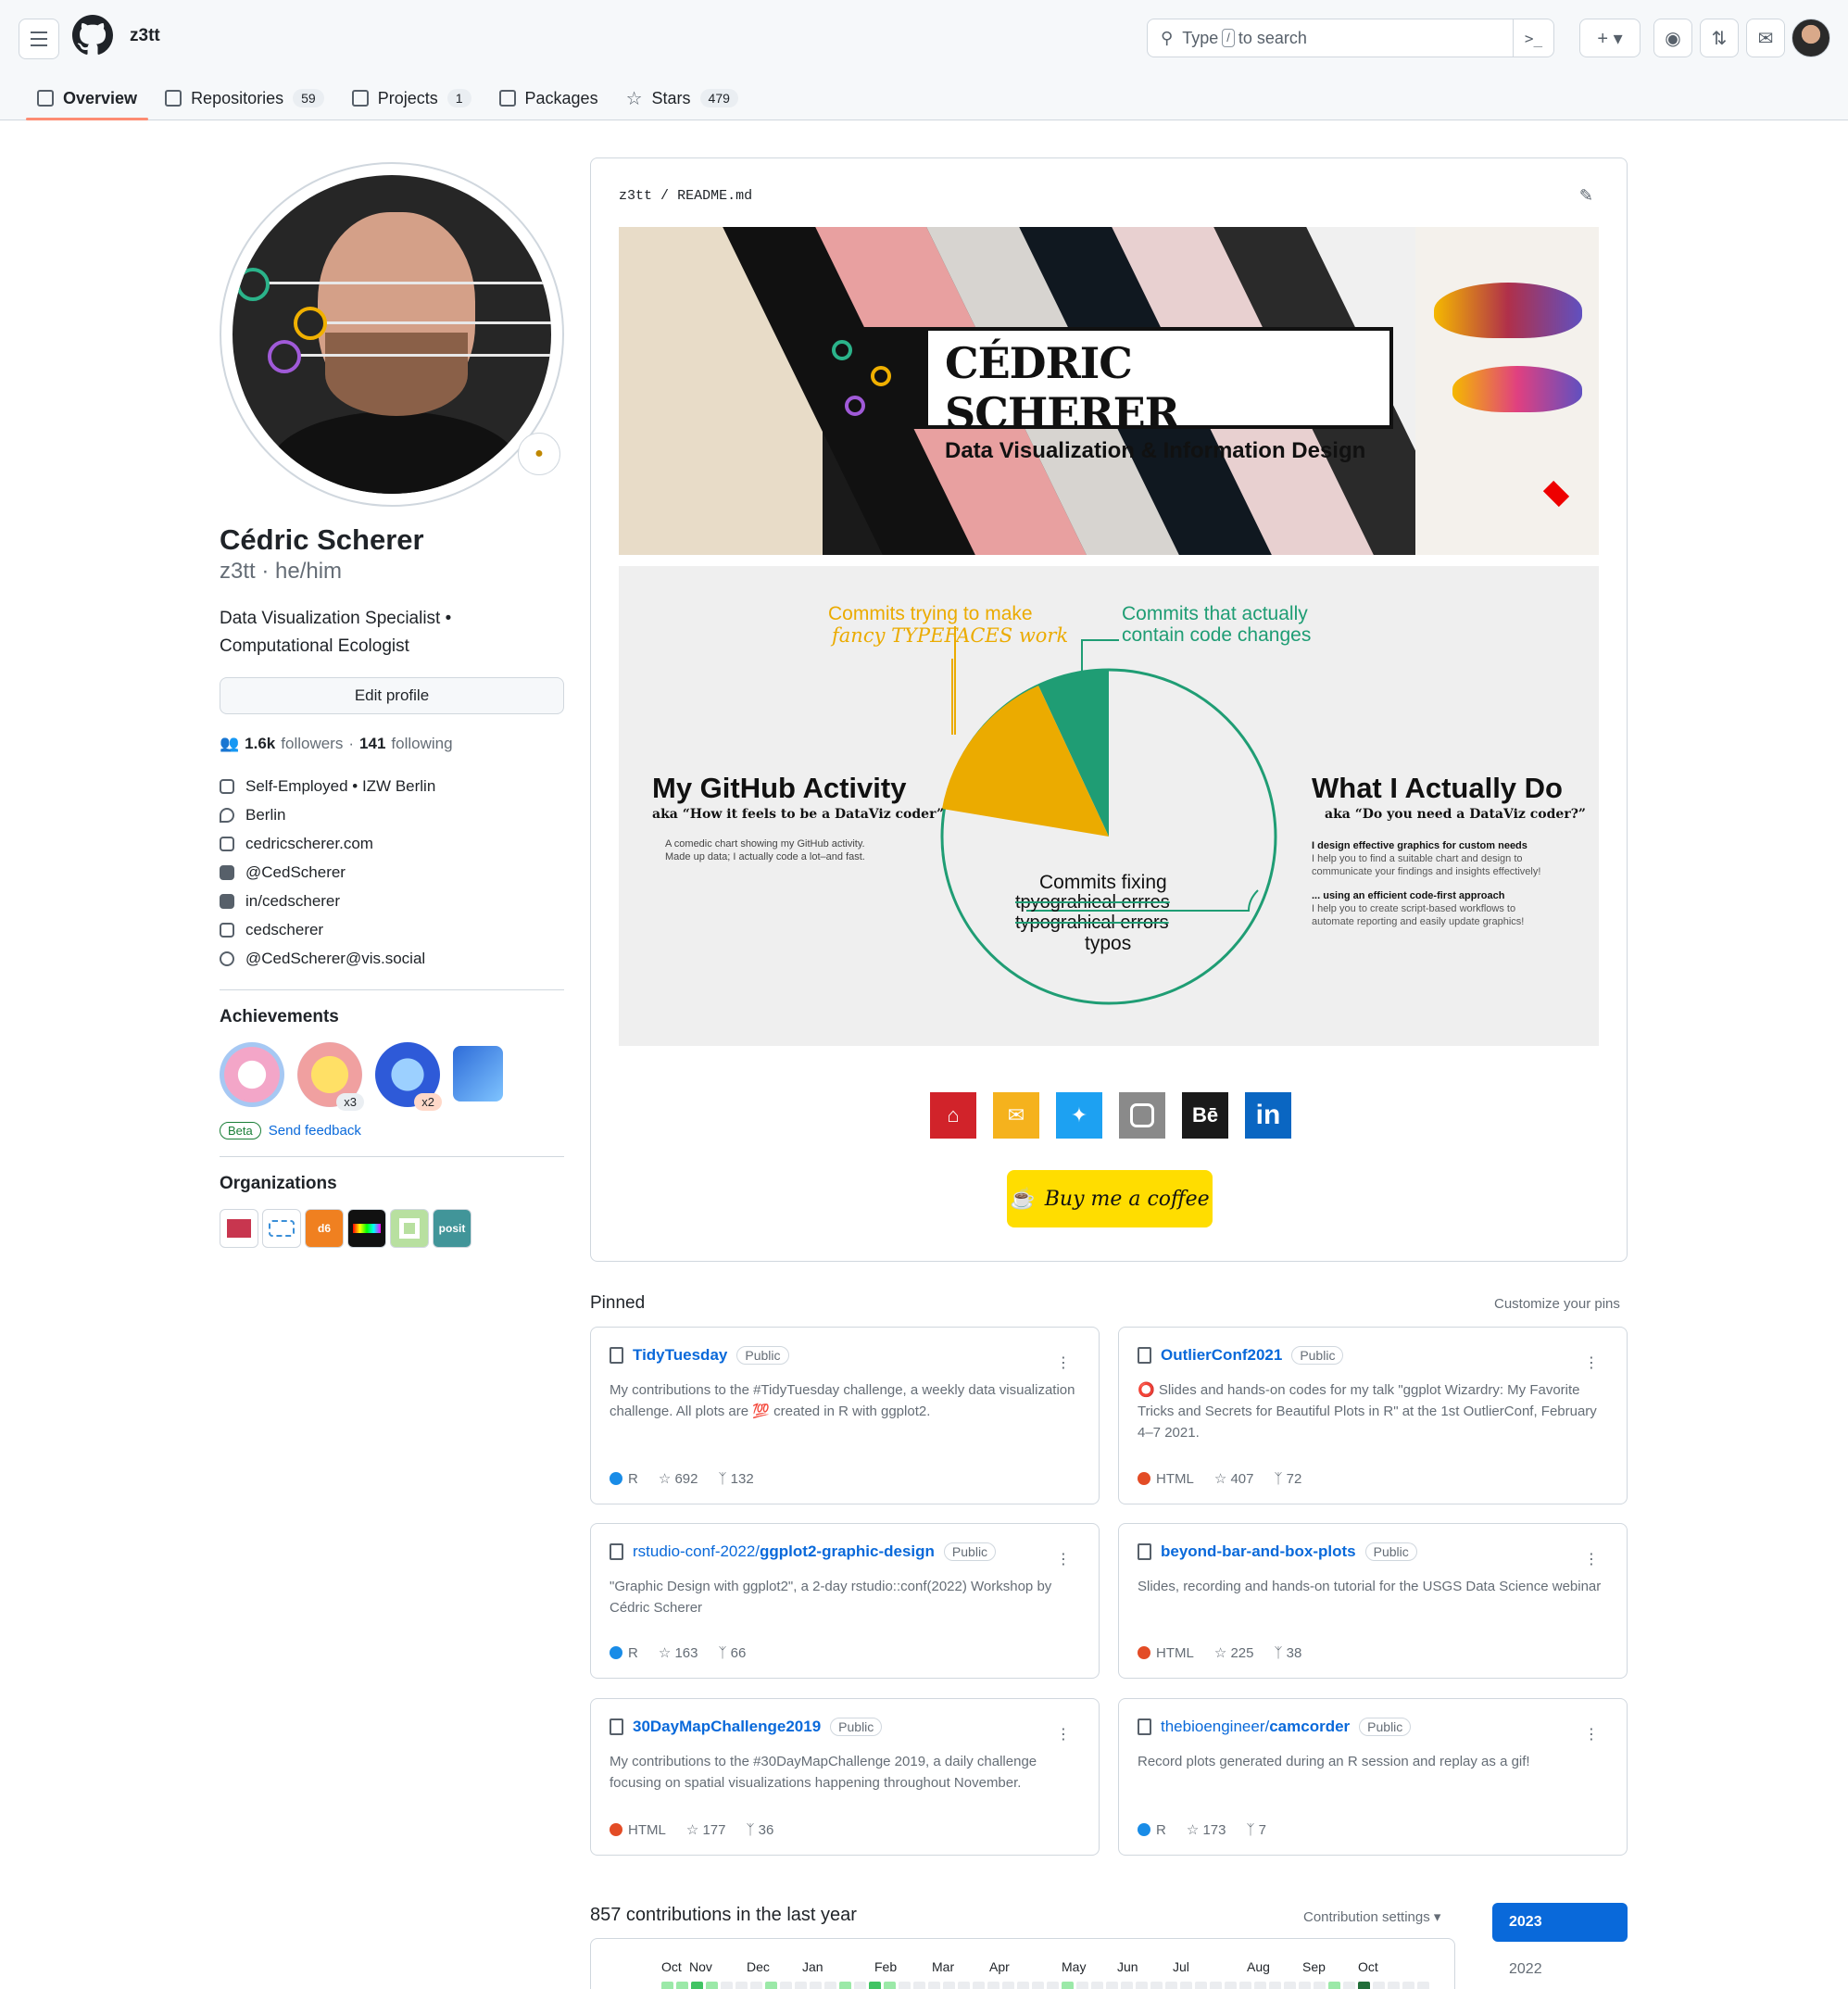 The width and height of the screenshot is (1848, 1989). Describe the element at coordinates (1268, 1115) in the screenshot. I see `linkedin-icon: in` at that location.